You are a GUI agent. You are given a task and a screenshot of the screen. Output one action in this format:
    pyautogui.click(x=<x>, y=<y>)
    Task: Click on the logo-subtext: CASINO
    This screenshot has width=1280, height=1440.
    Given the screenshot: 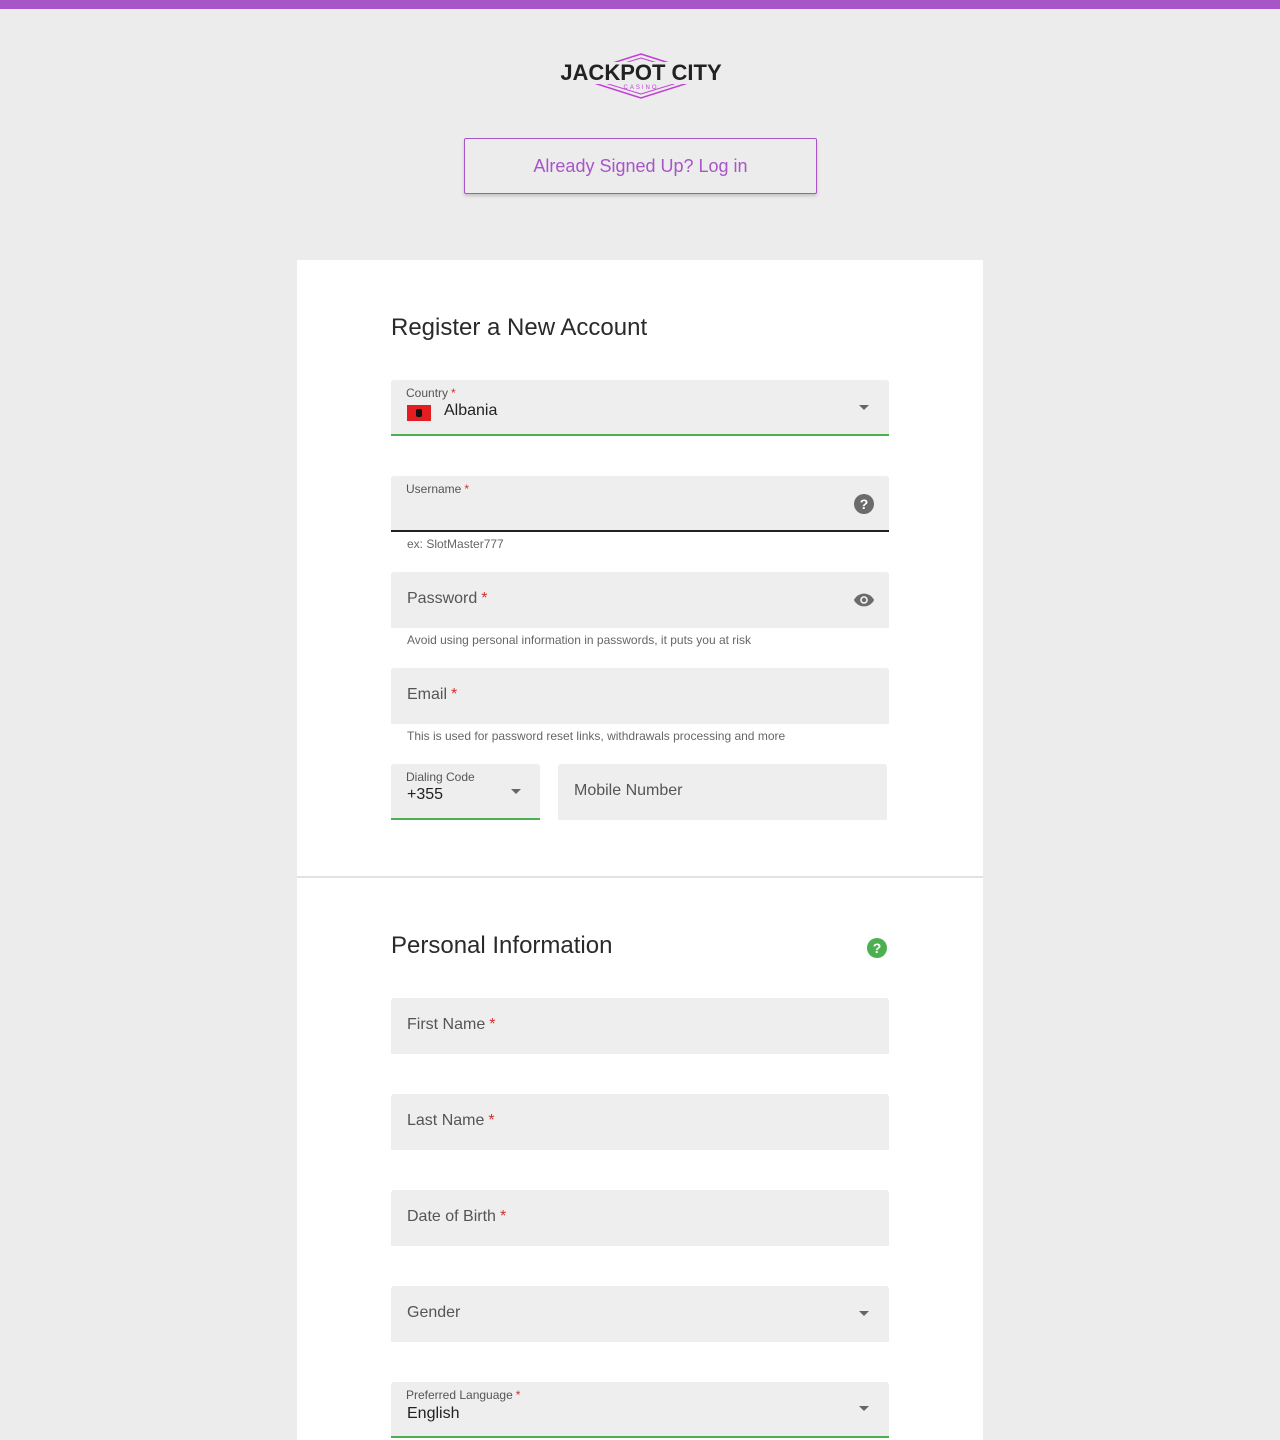 What is the action you would take?
    pyautogui.click(x=640, y=88)
    